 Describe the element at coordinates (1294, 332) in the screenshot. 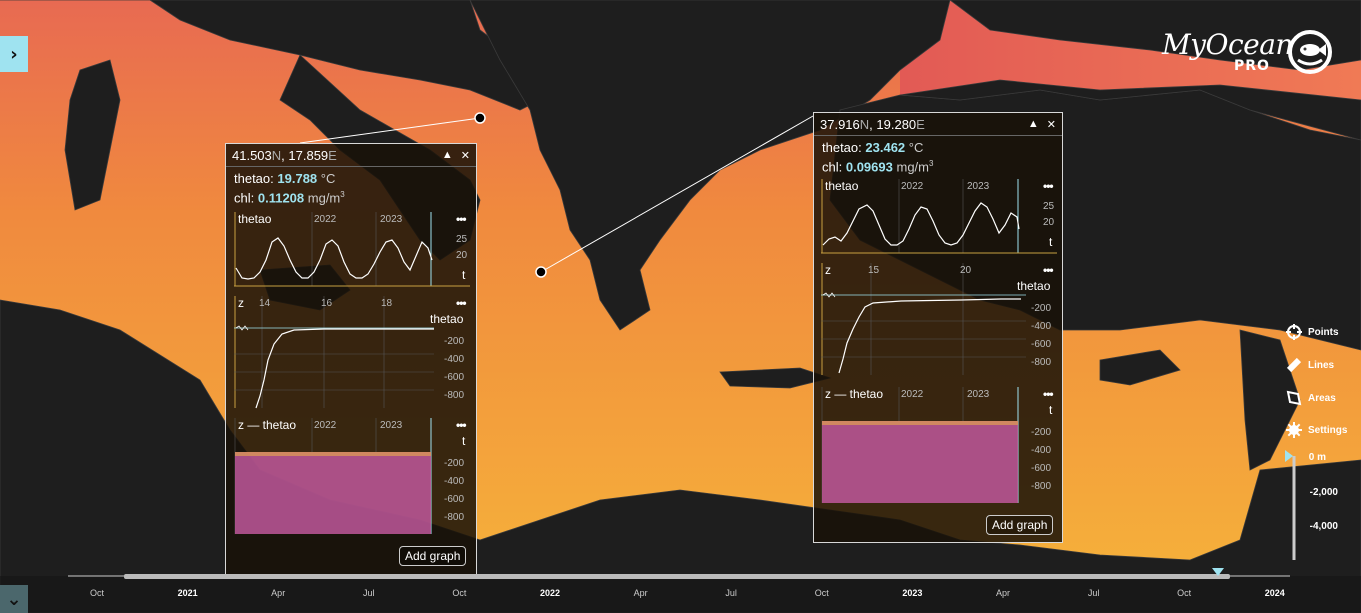

I see `crosshair-icon` at that location.